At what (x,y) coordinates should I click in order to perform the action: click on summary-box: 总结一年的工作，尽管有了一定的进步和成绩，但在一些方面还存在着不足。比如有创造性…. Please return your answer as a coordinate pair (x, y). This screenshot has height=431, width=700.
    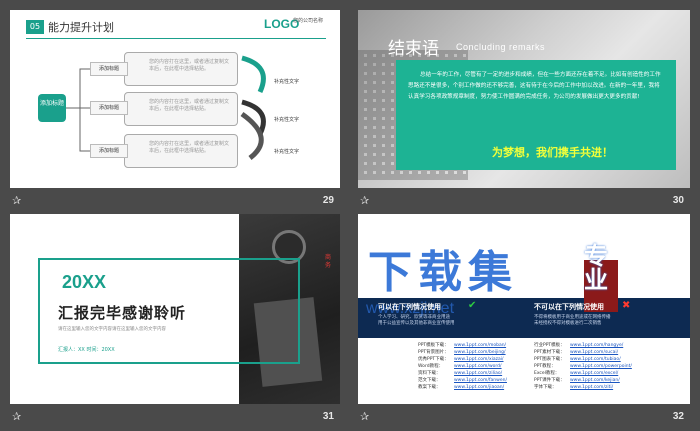
    Looking at the image, I should click on (536, 115).